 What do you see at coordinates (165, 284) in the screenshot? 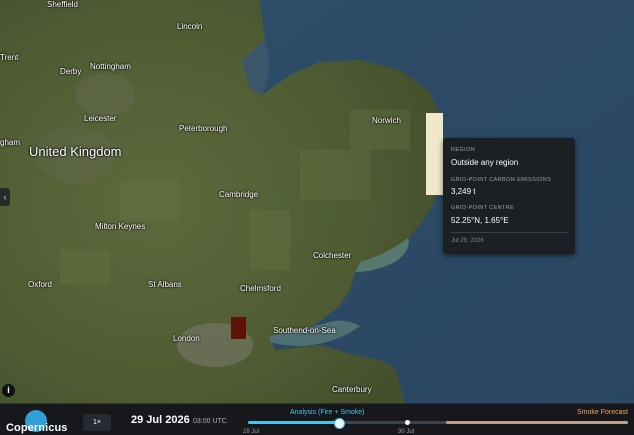
I see `place-label-st-albans: St Albans` at bounding box center [165, 284].